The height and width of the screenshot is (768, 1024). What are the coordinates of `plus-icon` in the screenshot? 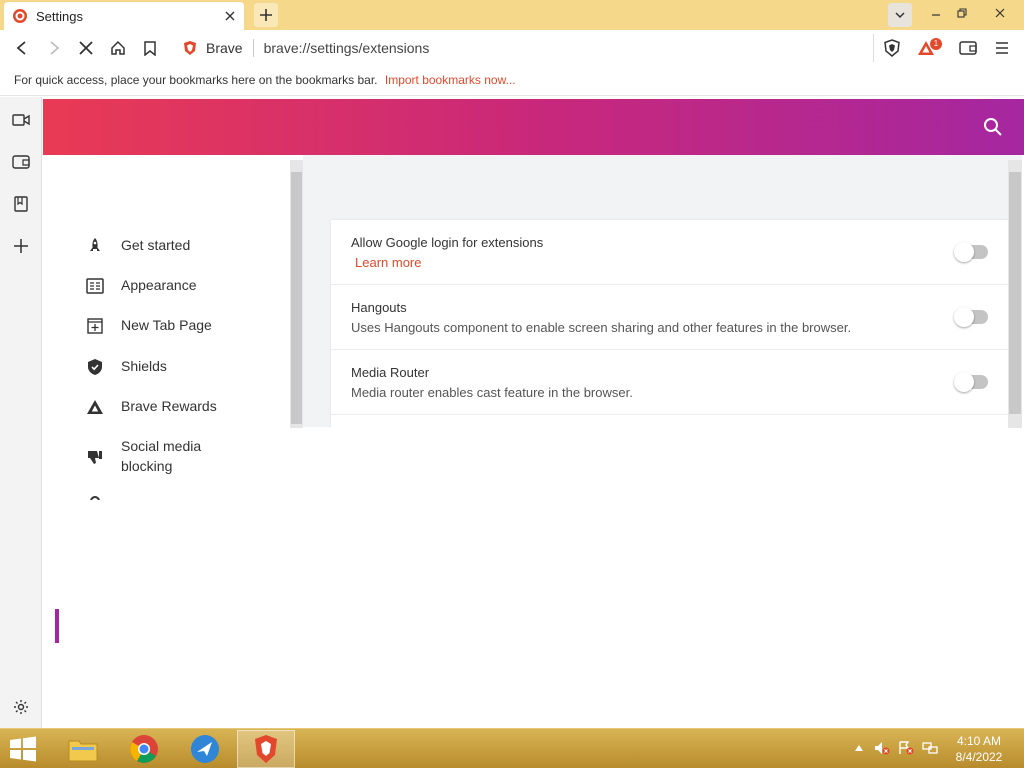 It's located at (266, 15).